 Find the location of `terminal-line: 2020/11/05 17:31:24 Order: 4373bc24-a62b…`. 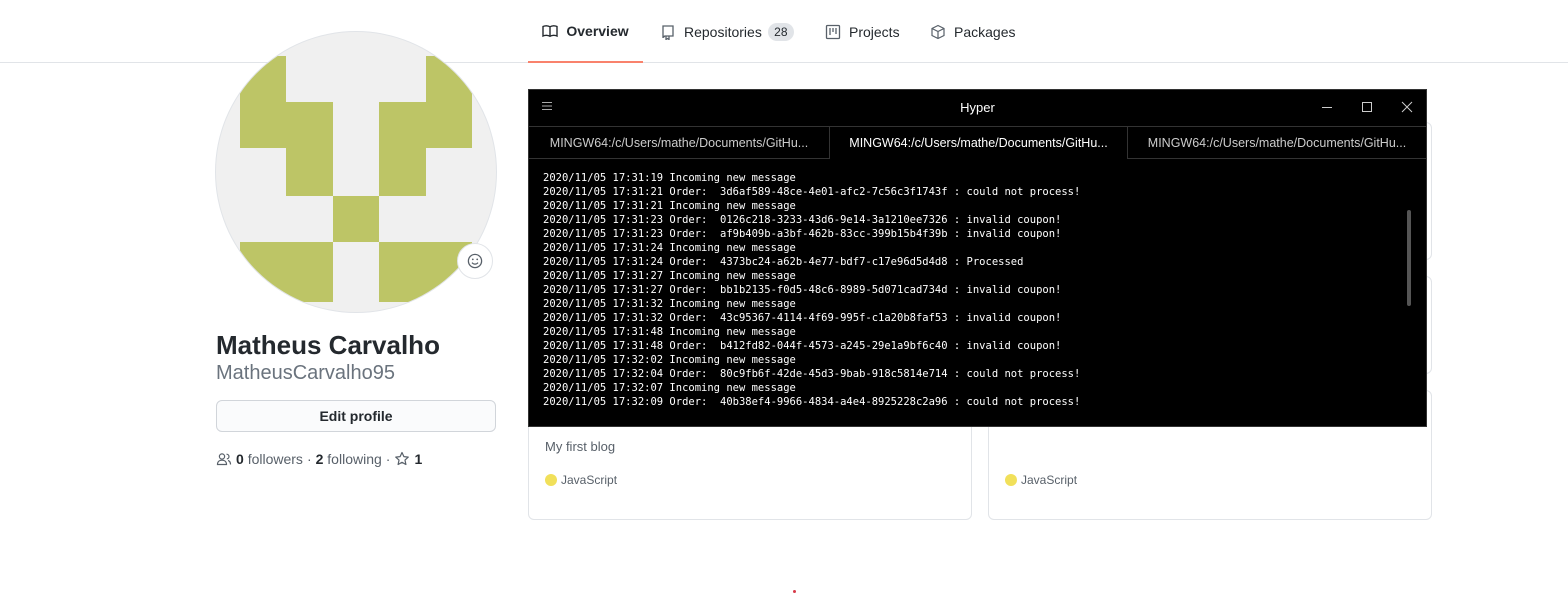

terminal-line: 2020/11/05 17:31:24 Order: 4373bc24-a62b… is located at coordinates (783, 262).